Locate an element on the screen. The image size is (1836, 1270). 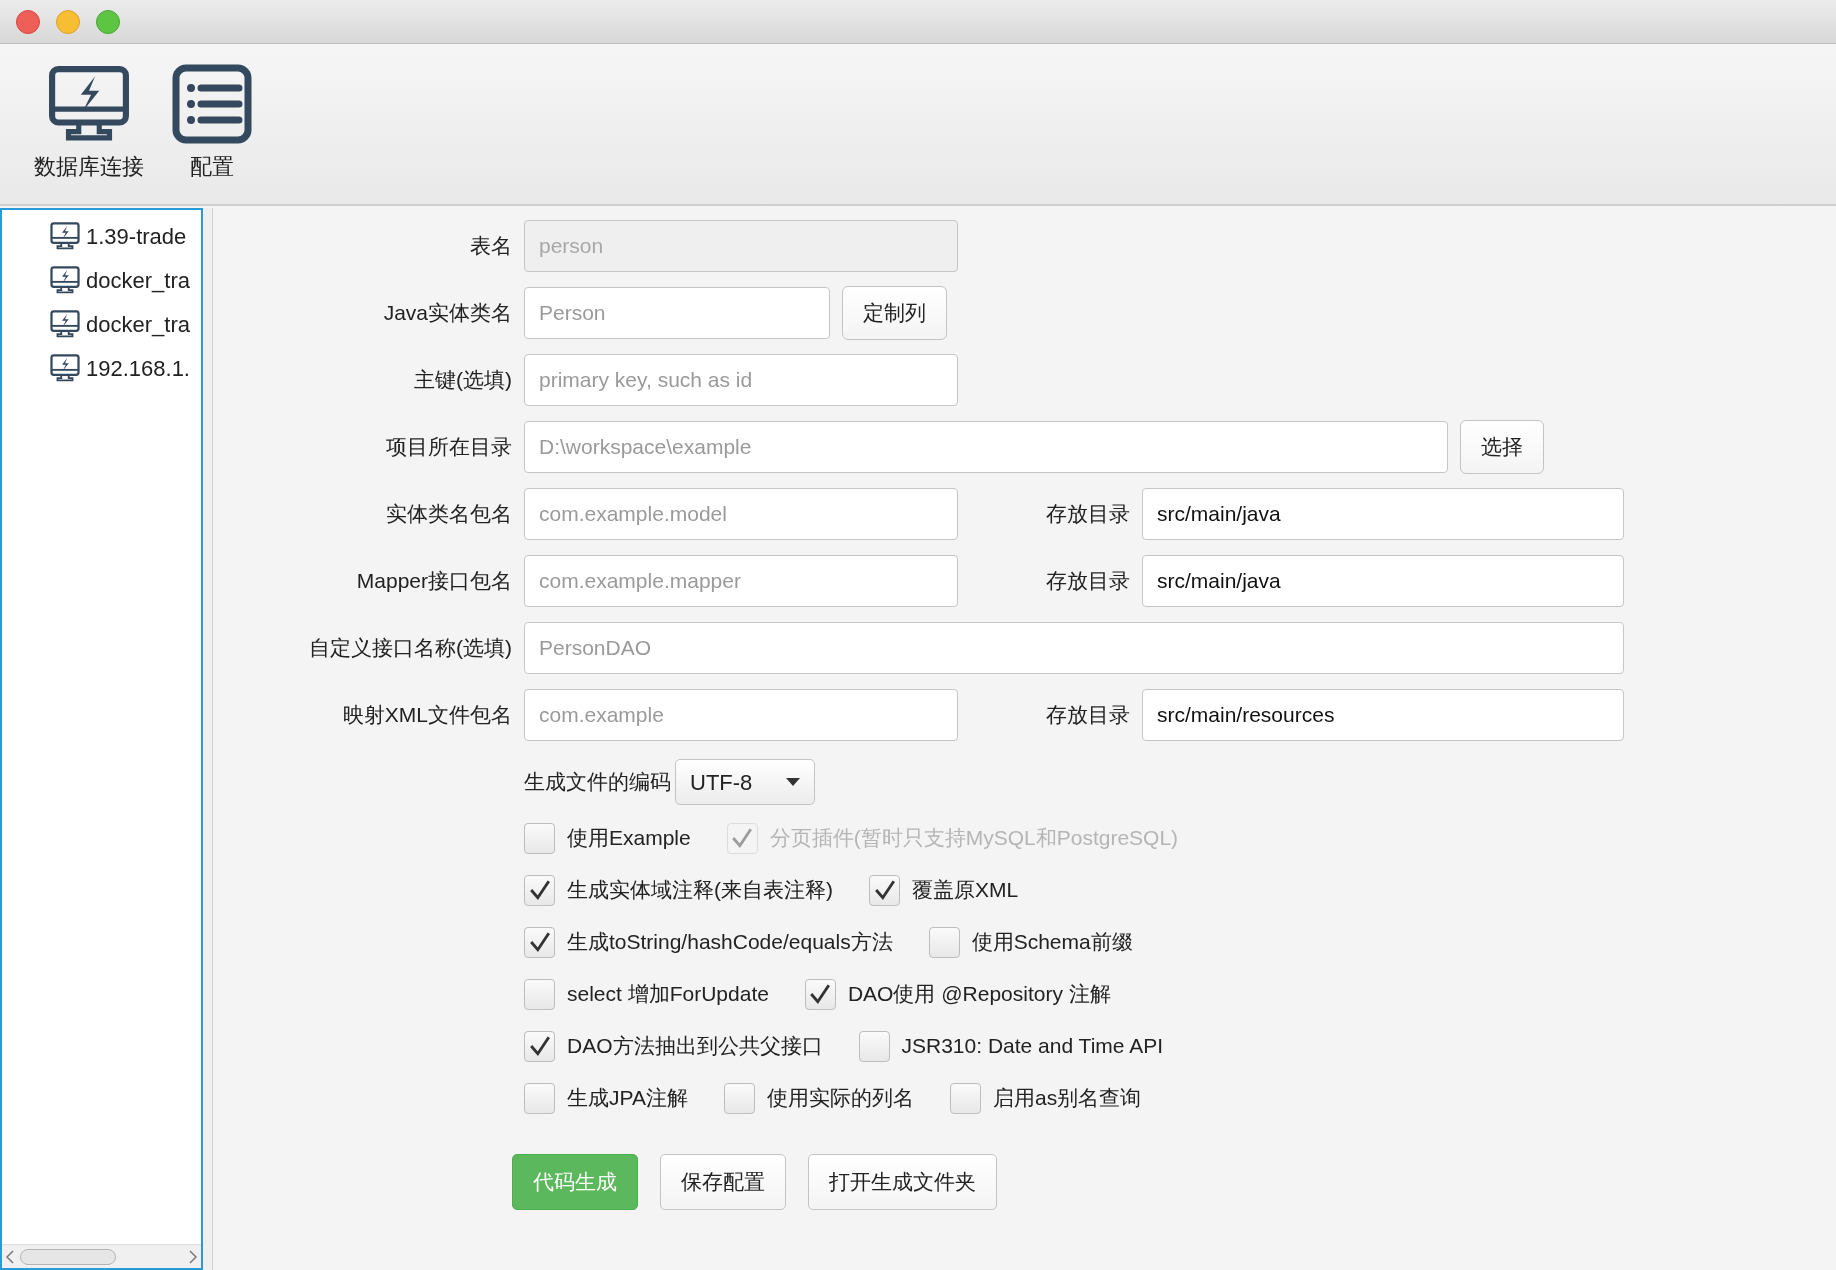
checkbox-option: 使用Schema前缀 is located at coordinates (1030, 942).